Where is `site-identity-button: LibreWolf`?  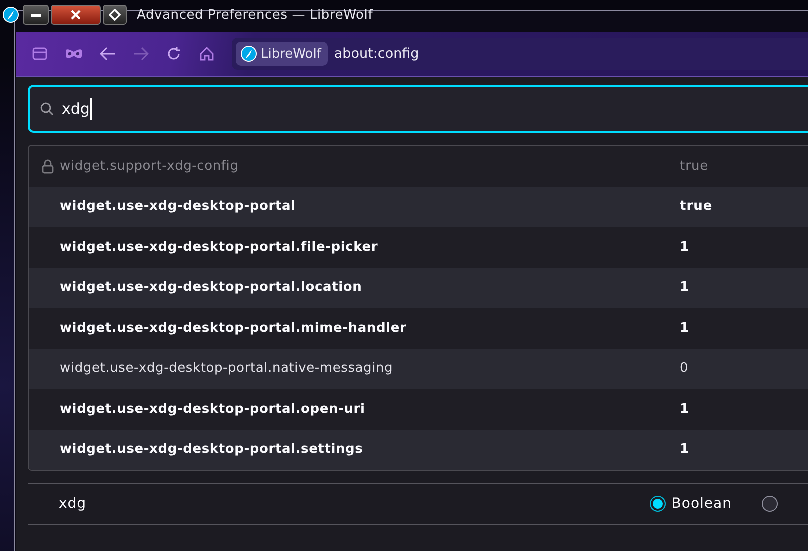 site-identity-button: LibreWolf is located at coordinates (282, 54).